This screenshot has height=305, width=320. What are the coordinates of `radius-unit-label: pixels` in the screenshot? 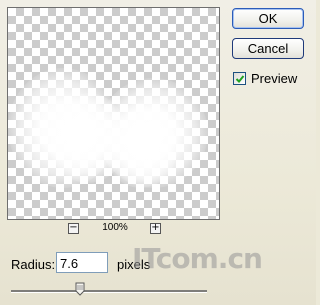 It's located at (134, 264).